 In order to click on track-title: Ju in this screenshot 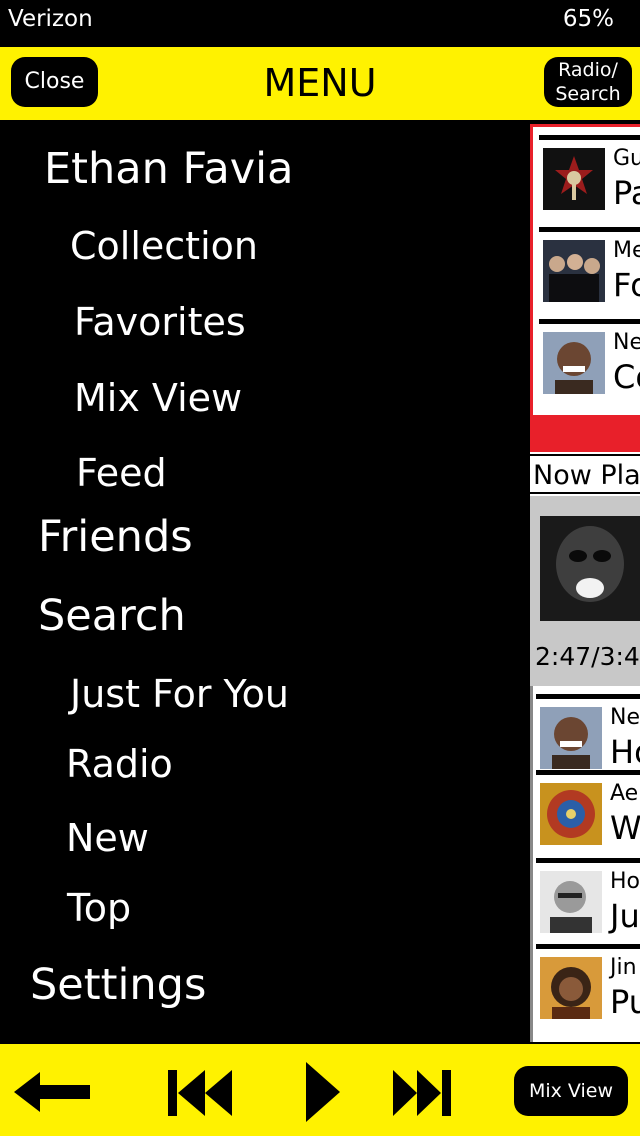, I will do `click(625, 916)`.